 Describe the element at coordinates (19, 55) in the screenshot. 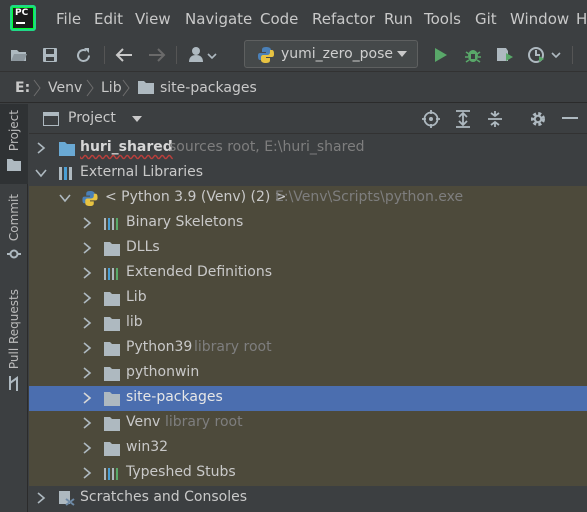

I see `open-folder-icon` at that location.